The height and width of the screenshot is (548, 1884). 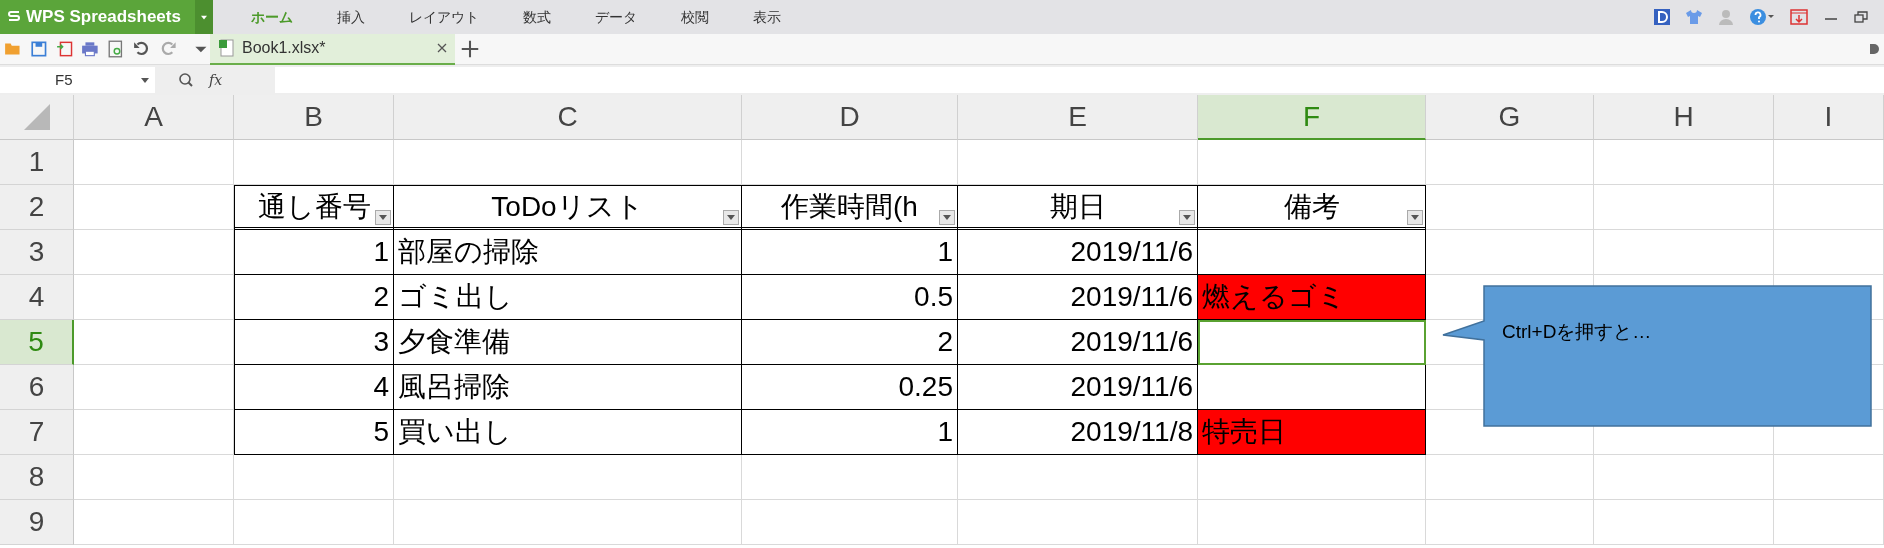 What do you see at coordinates (1829, 117) in the screenshot?
I see `column-header: I` at bounding box center [1829, 117].